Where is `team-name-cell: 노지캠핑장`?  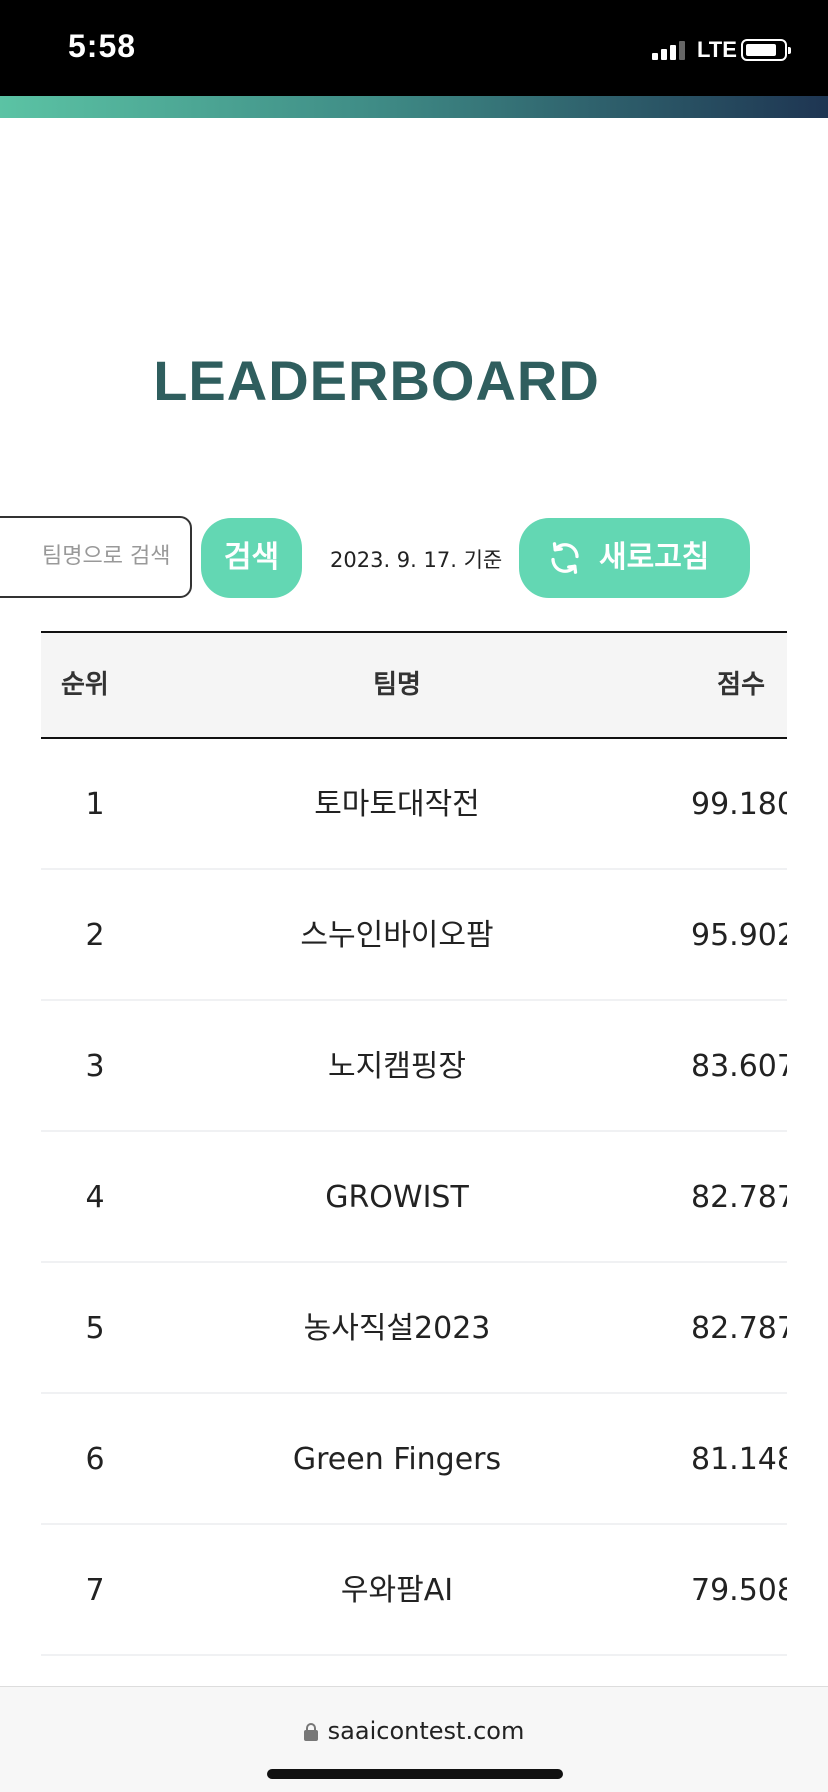
team-name-cell: 노지캠핑장 is located at coordinates (397, 1066).